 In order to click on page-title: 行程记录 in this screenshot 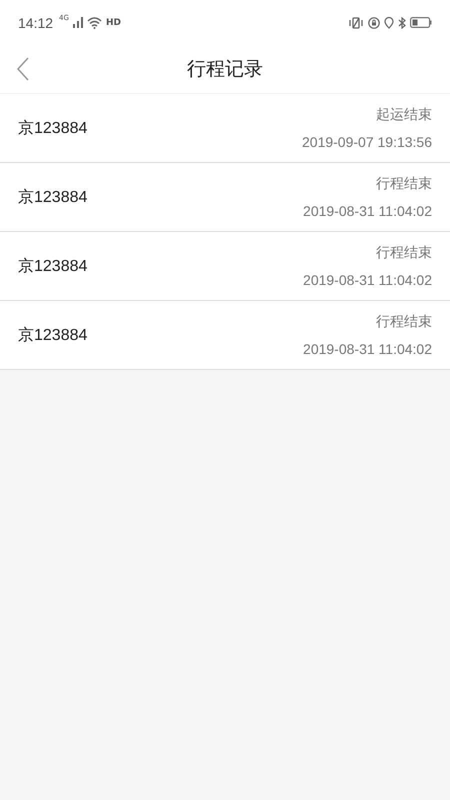, I will do `click(225, 69)`.